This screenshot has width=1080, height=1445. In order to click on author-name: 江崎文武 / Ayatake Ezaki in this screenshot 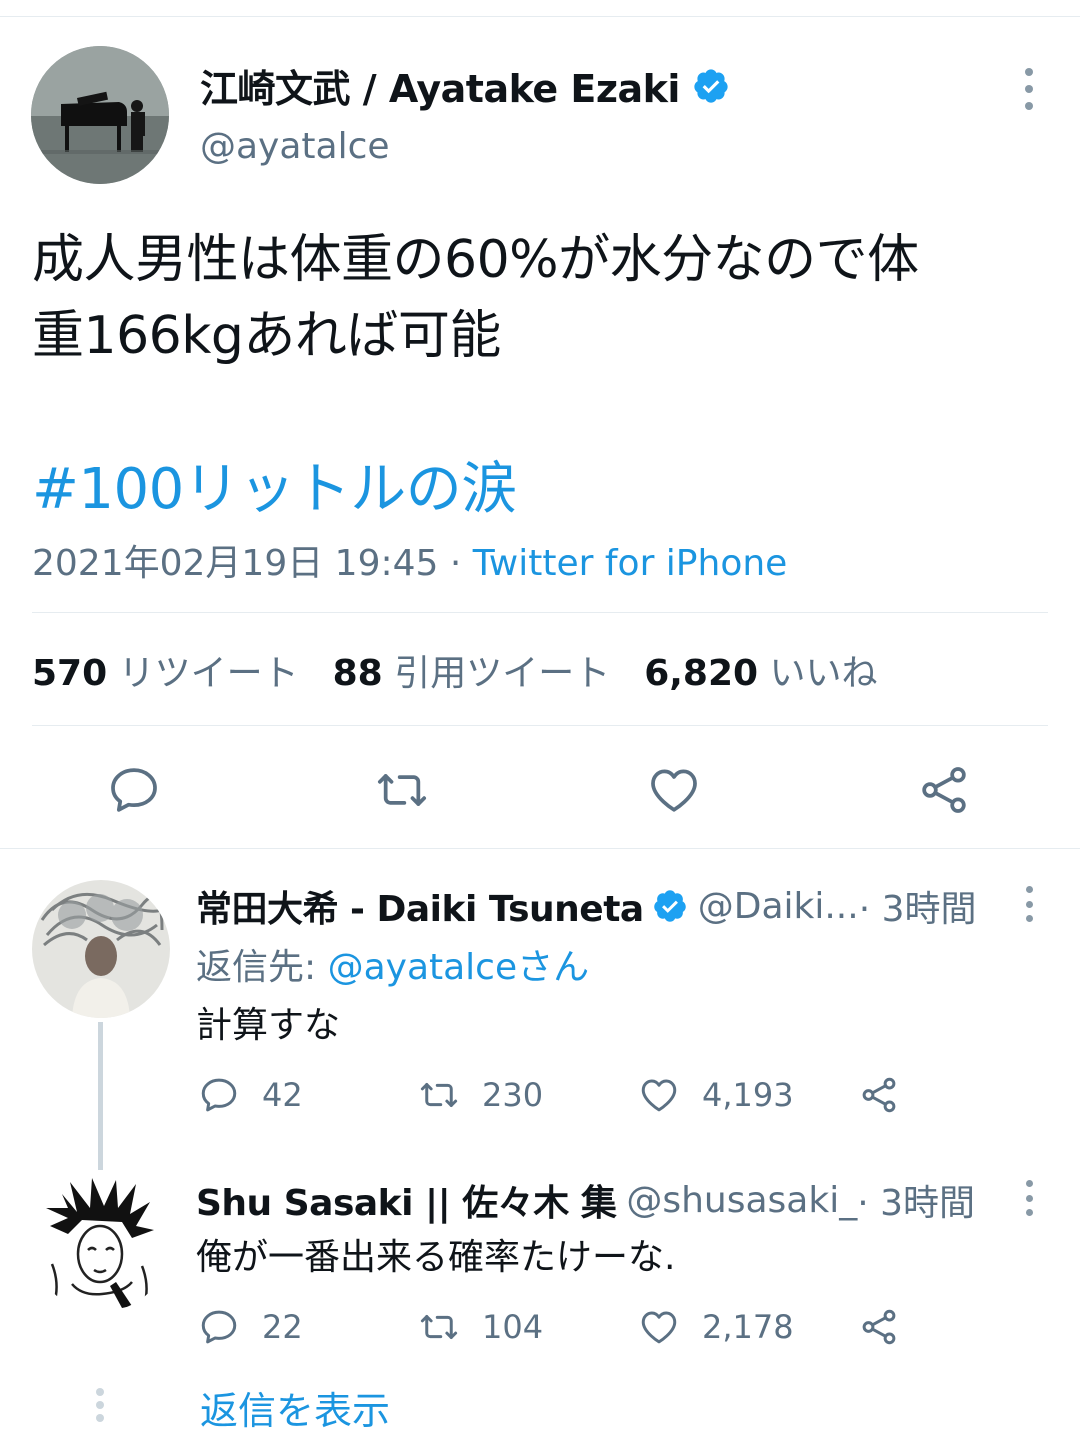, I will do `click(465, 85)`.